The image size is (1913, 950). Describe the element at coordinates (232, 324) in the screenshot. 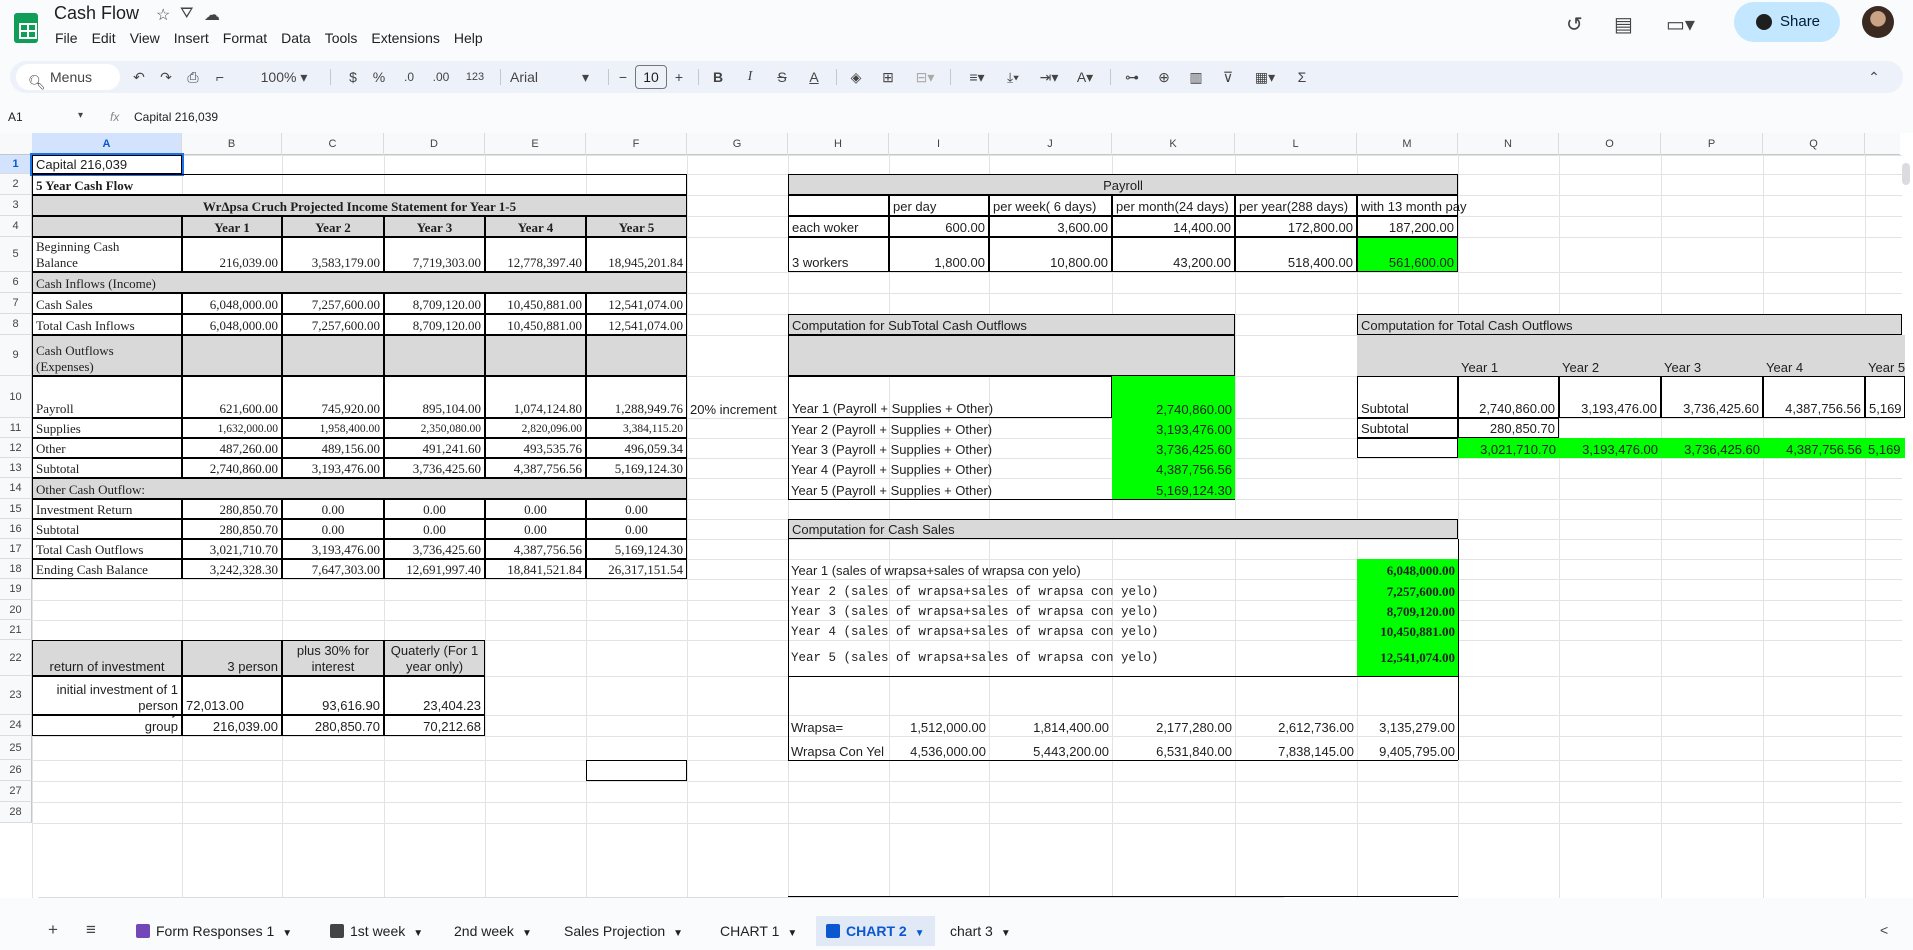

I see `value-cell: 6,048,000.00` at that location.